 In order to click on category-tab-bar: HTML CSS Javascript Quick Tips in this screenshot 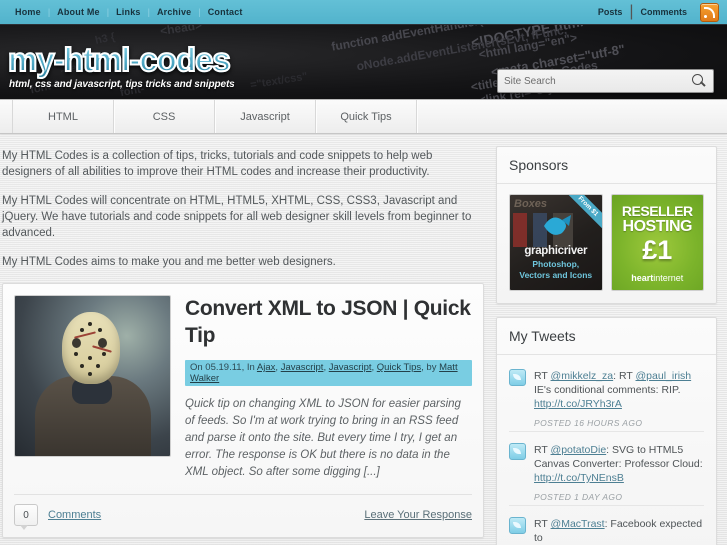, I will do `click(363, 117)`.